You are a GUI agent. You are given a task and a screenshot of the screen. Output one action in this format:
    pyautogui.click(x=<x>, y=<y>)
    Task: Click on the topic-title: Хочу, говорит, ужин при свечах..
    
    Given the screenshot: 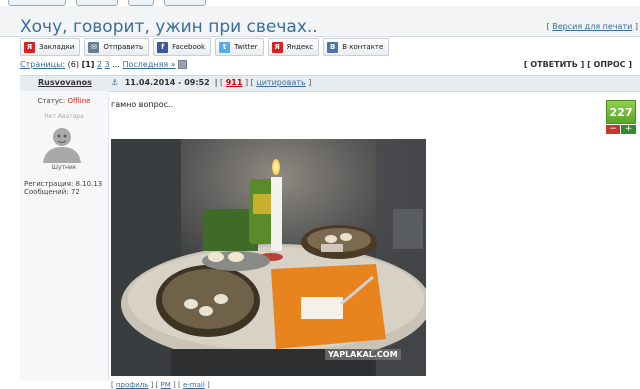 What is the action you would take?
    pyautogui.click(x=169, y=27)
    